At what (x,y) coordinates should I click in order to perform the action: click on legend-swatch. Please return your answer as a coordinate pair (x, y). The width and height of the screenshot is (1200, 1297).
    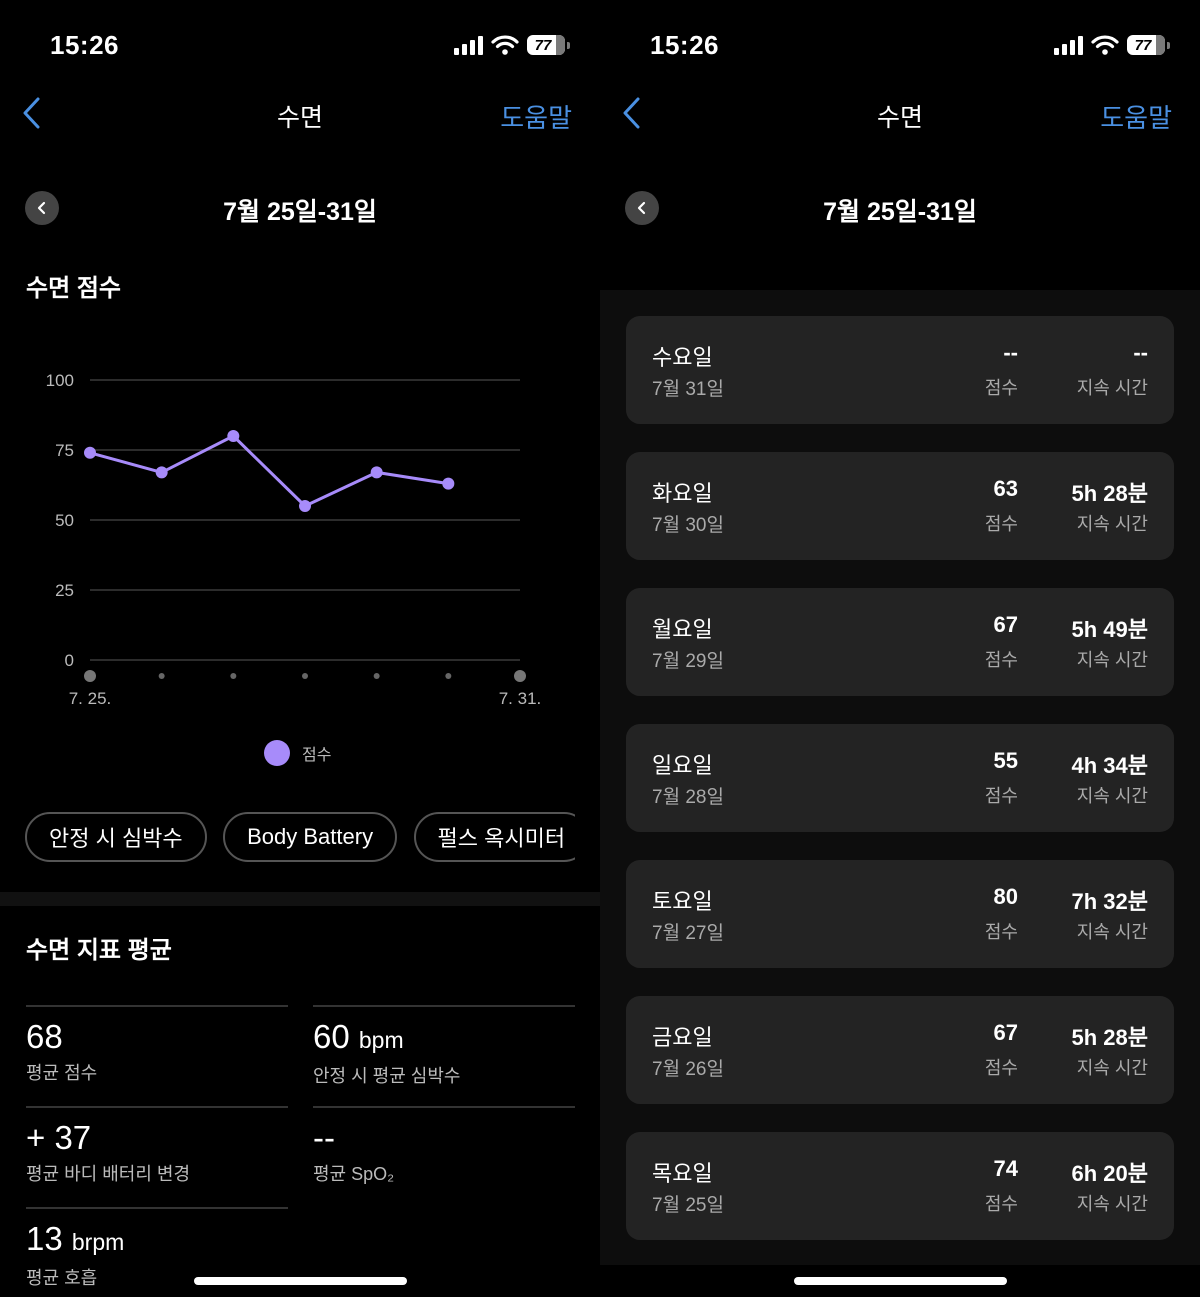
    Looking at the image, I should click on (277, 753).